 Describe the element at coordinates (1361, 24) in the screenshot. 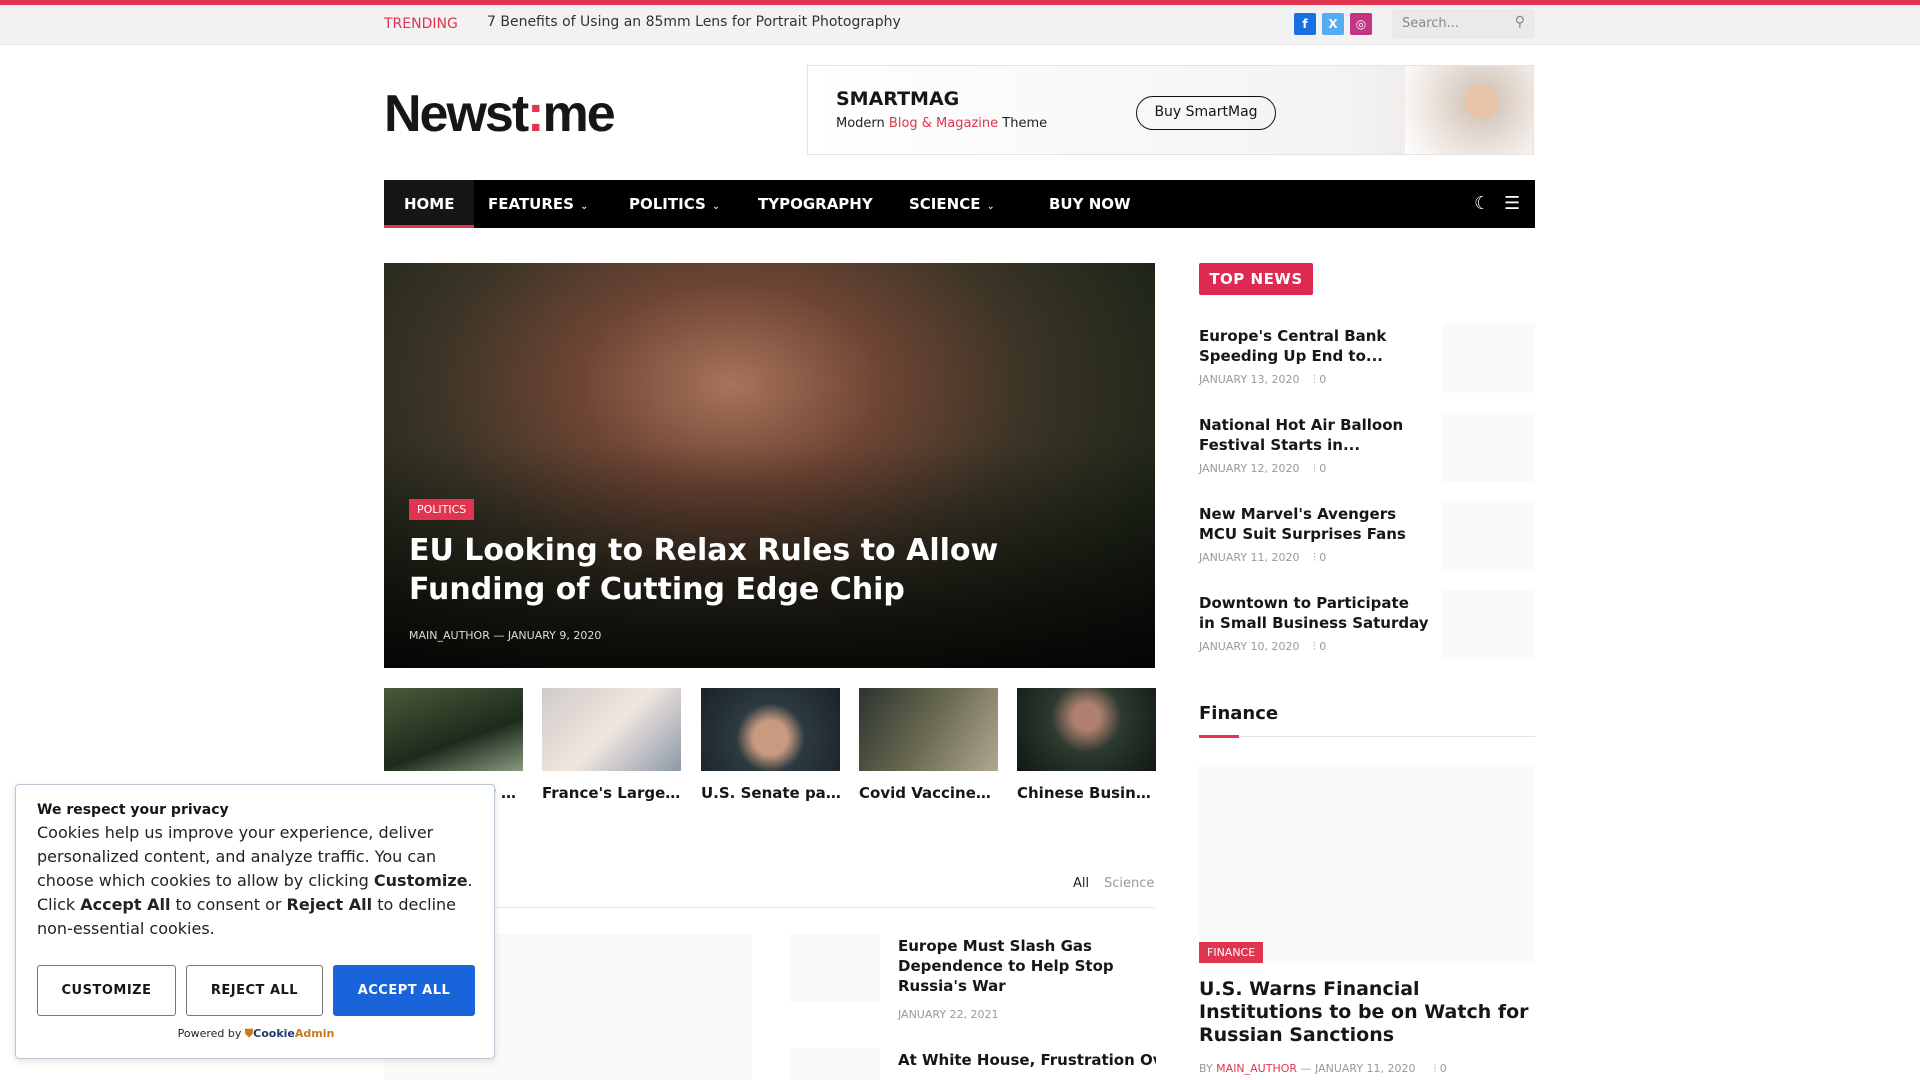

I see `instagram-icon: ◎` at that location.